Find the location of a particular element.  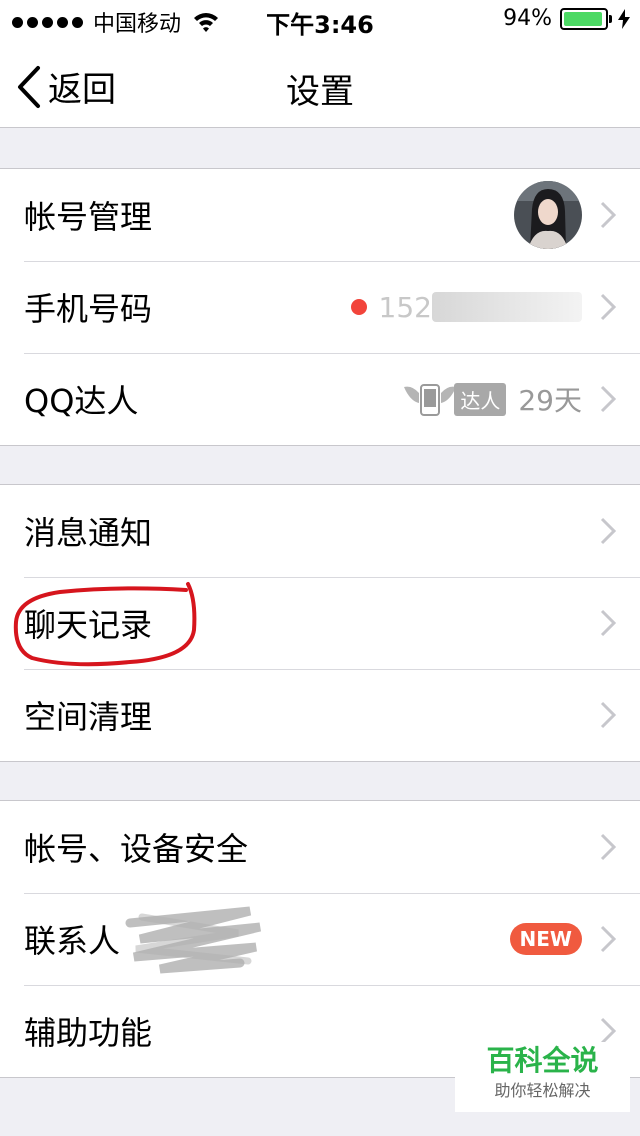

avatar is located at coordinates (548, 215).